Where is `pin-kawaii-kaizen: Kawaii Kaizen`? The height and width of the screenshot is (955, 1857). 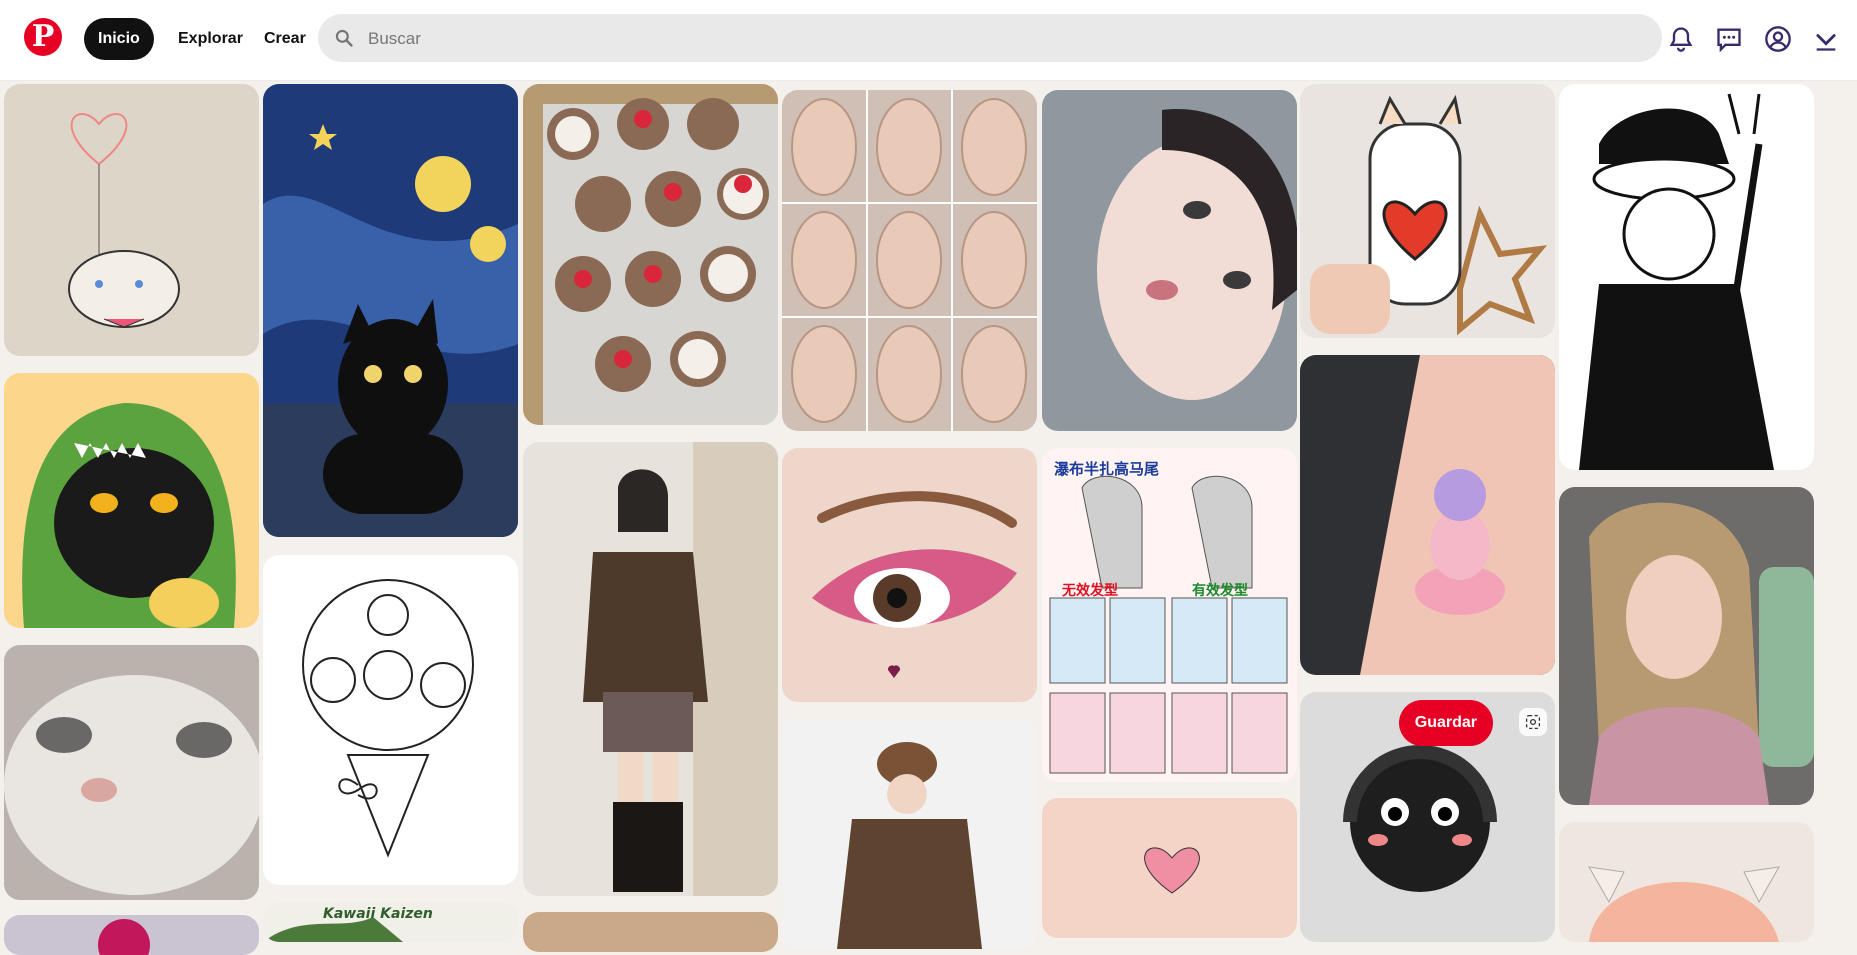
pin-kawaii-kaizen: Kawaii Kaizen is located at coordinates (390, 922).